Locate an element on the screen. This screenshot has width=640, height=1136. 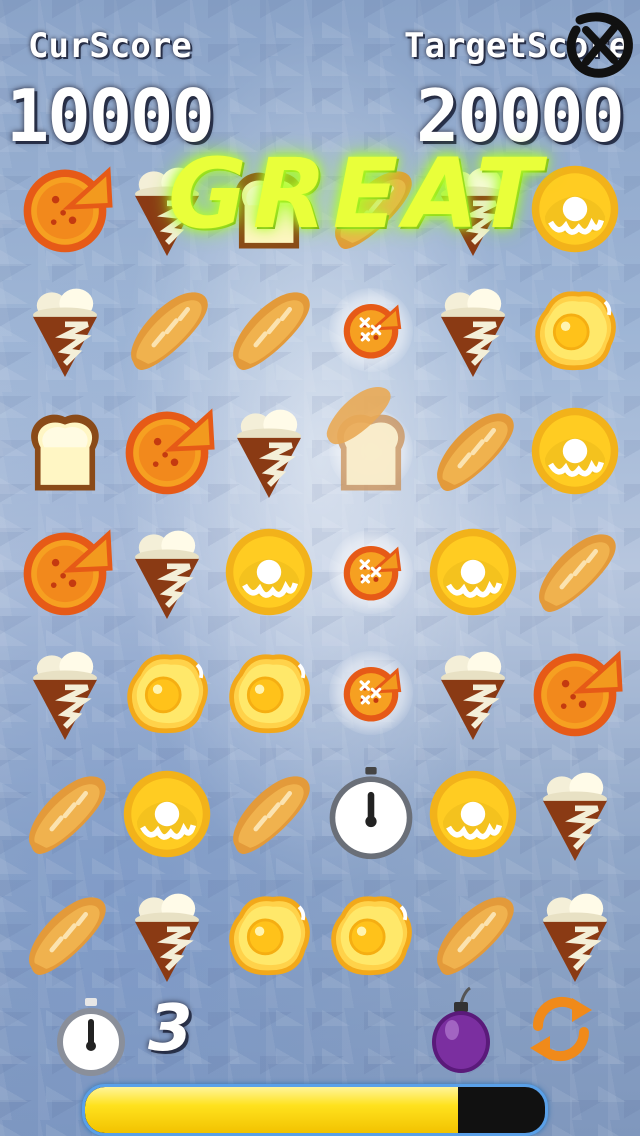
close-icon is located at coordinates (599, 45).